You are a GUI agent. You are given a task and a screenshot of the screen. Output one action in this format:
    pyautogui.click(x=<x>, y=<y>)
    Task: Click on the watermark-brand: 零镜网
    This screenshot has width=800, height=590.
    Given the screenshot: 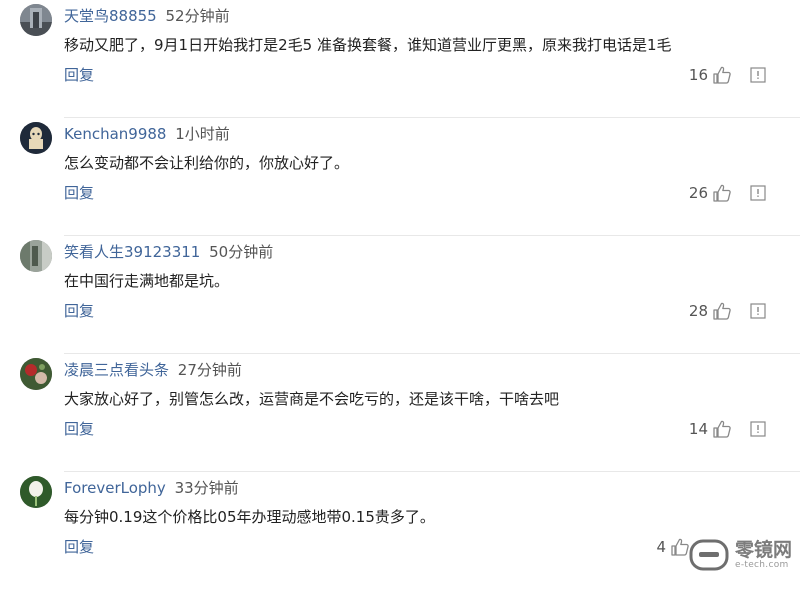 What is the action you would take?
    pyautogui.click(x=763, y=549)
    